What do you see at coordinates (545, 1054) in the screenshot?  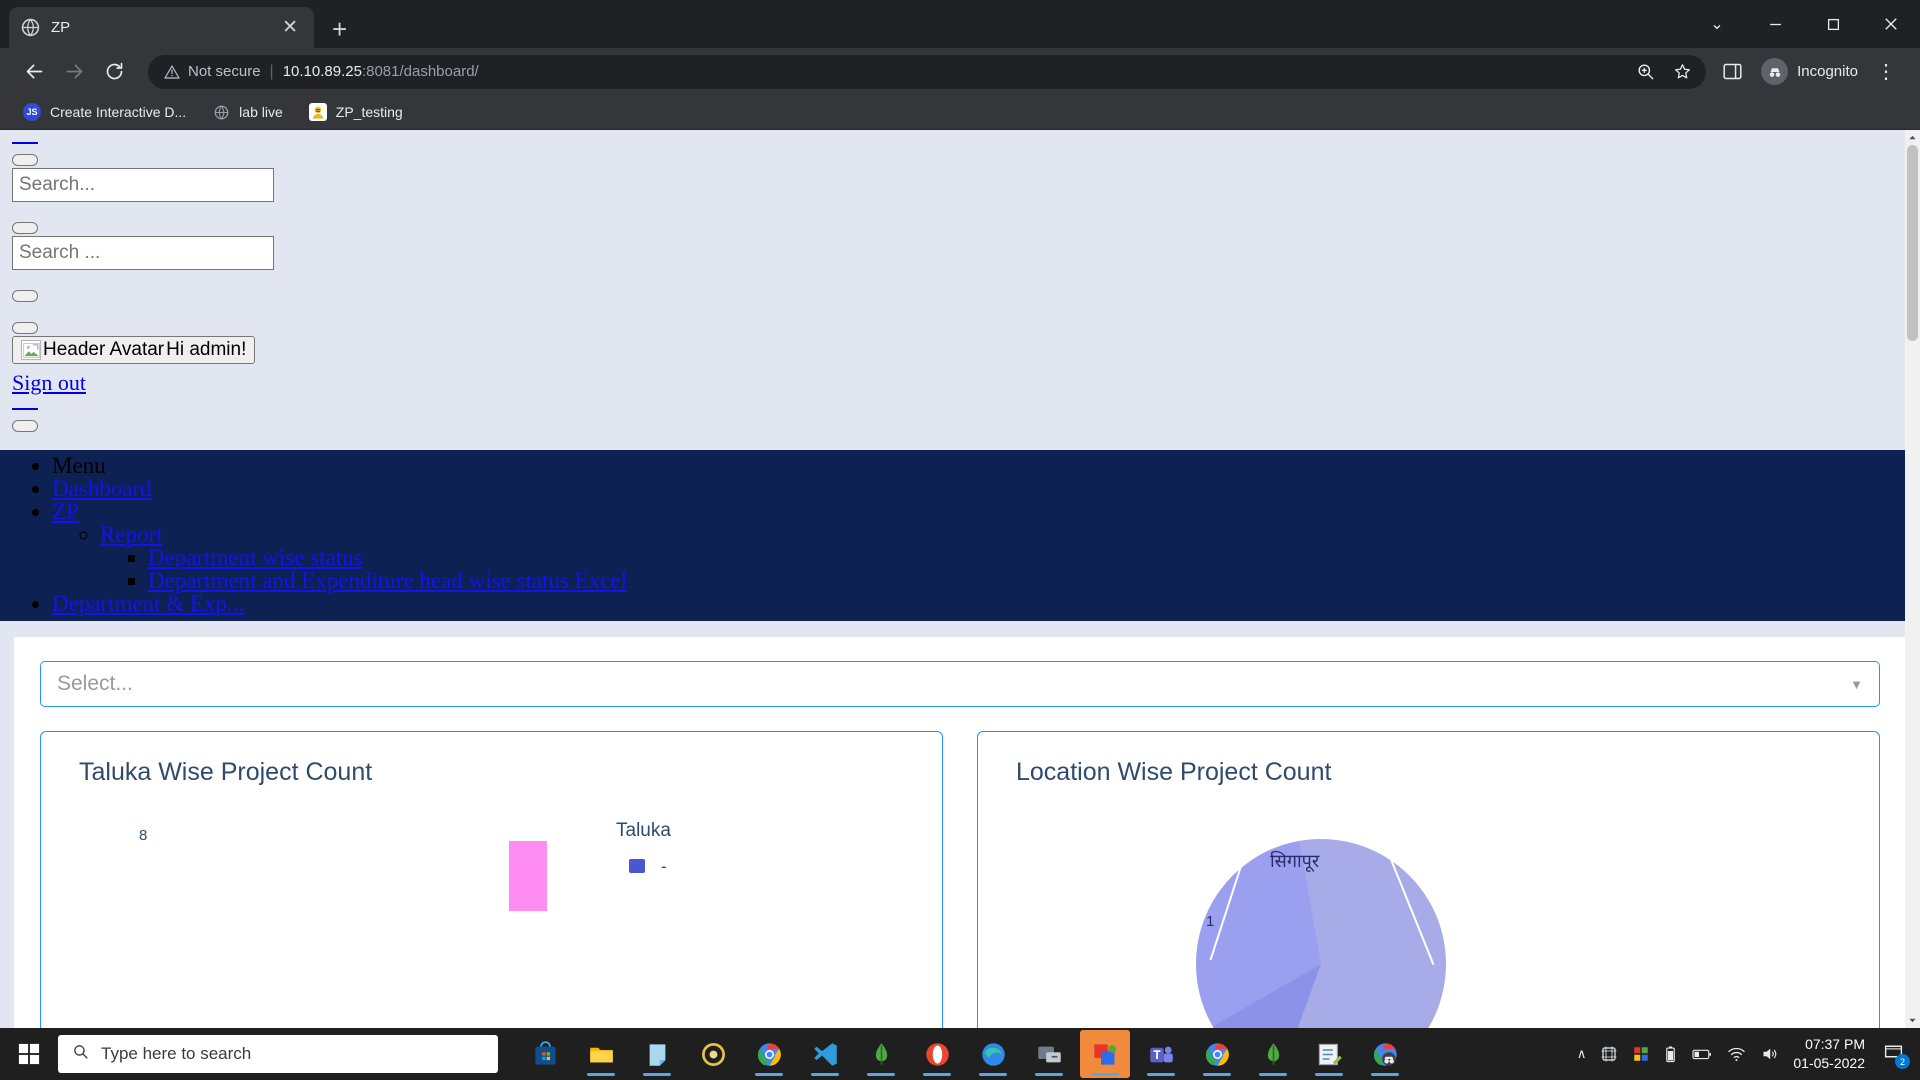 I see `taskbar-app-microsoft-store` at bounding box center [545, 1054].